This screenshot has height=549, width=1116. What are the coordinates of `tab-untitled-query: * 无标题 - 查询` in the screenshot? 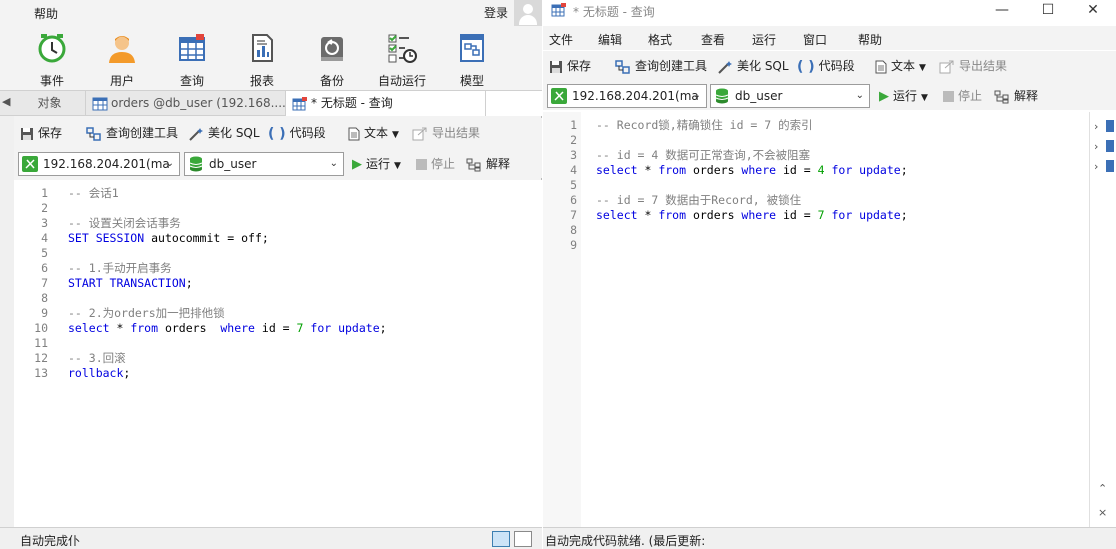 It's located at (386, 103).